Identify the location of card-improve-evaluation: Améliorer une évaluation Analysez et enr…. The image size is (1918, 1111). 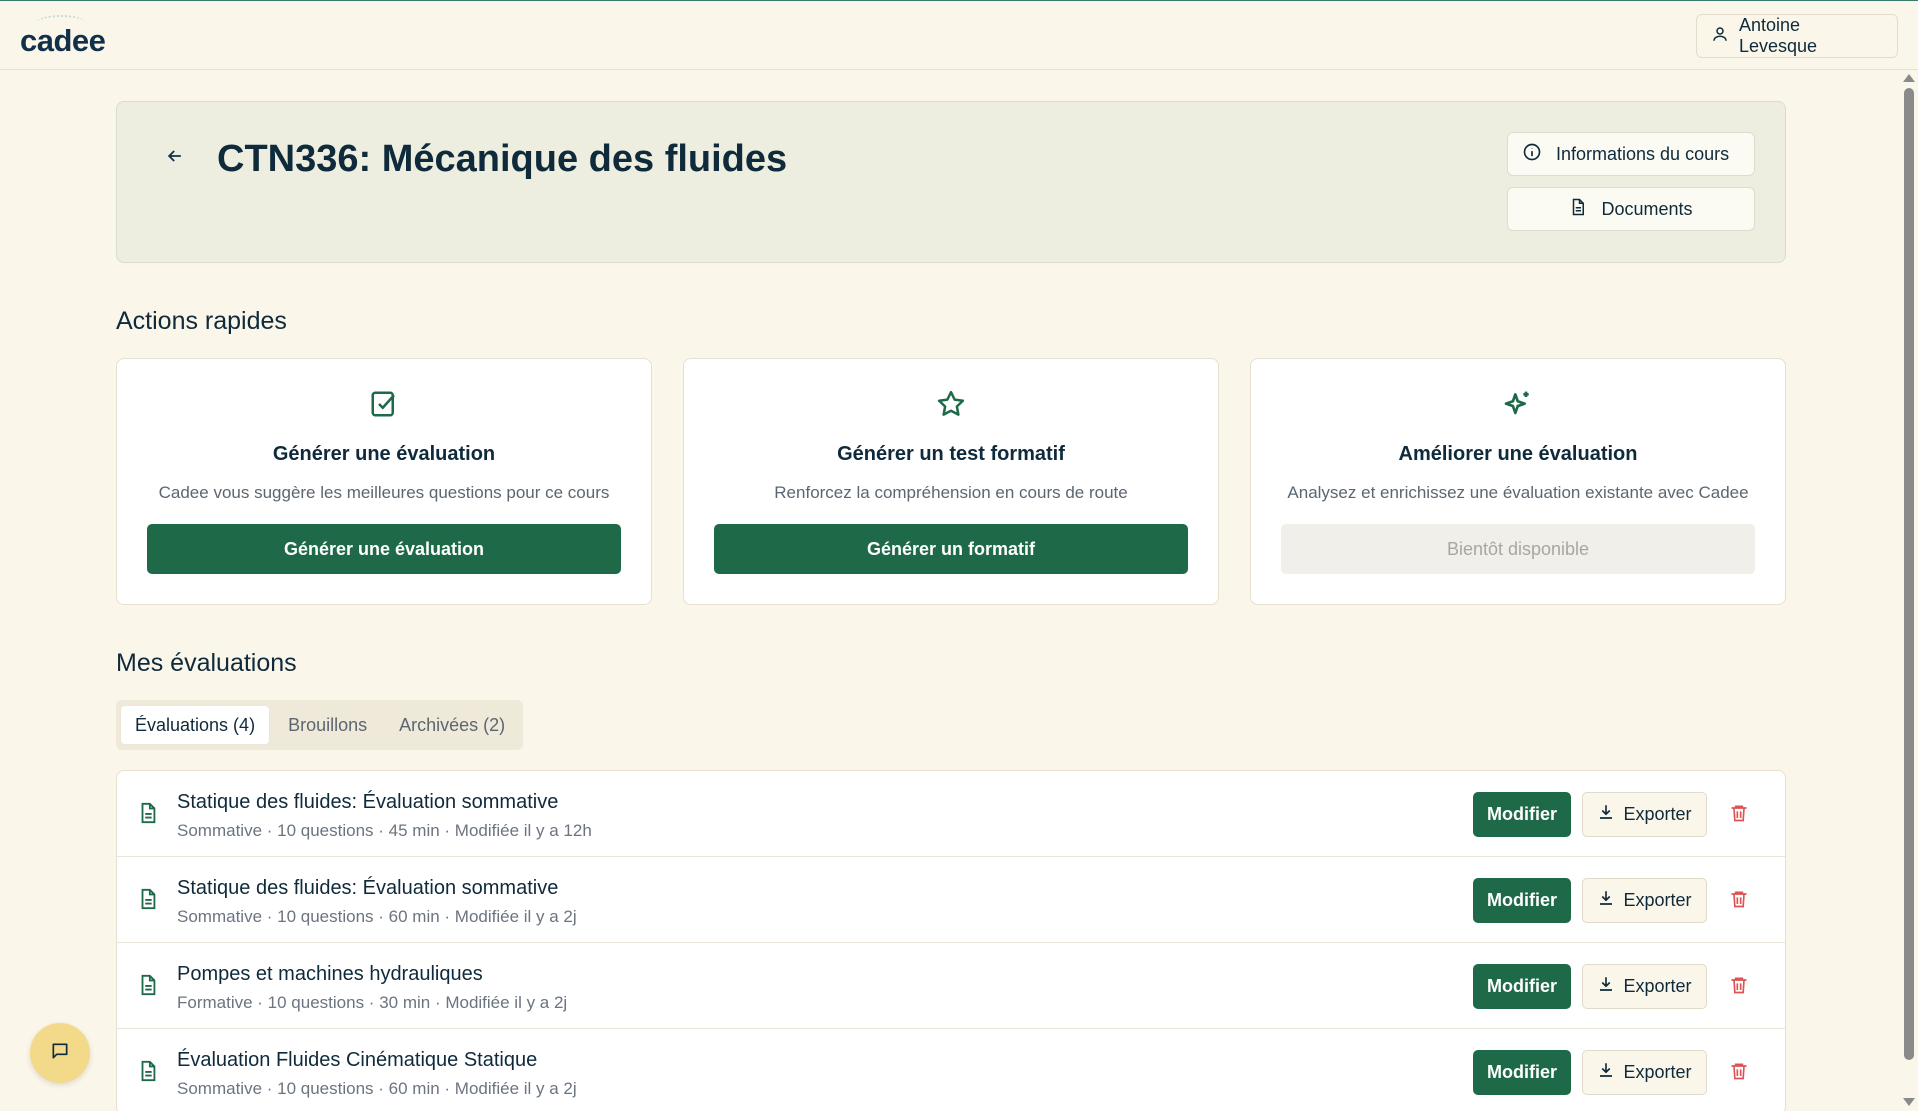
(1518, 481).